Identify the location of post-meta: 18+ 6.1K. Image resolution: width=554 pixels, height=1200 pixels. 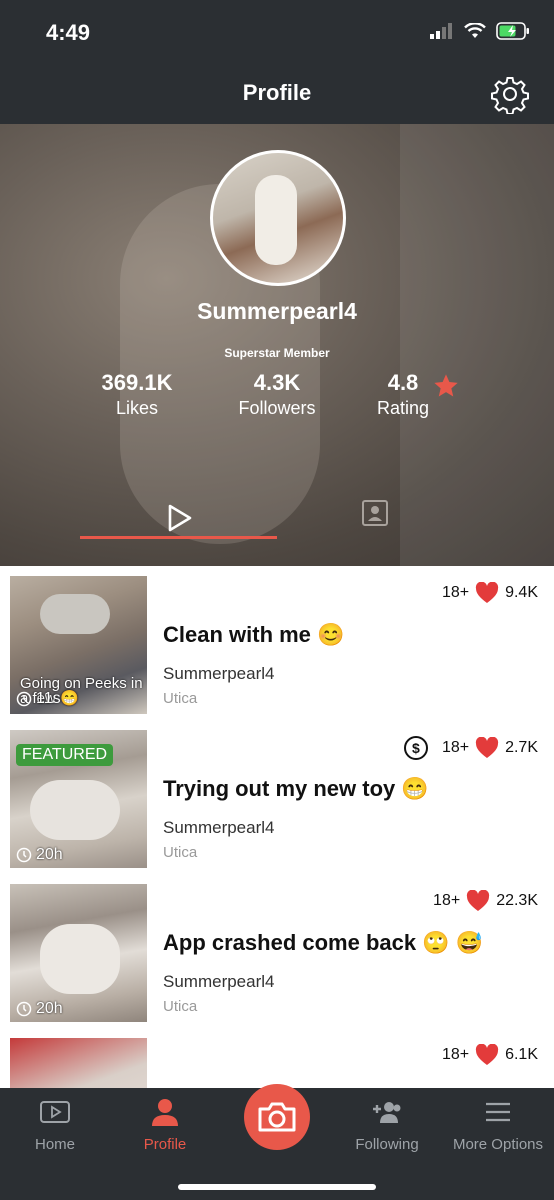
(490, 1055).